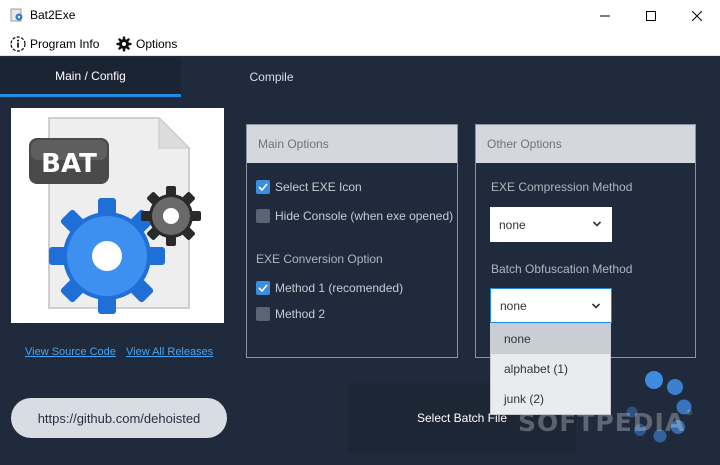  I want to click on dropdown-option-none: none, so click(550, 339).